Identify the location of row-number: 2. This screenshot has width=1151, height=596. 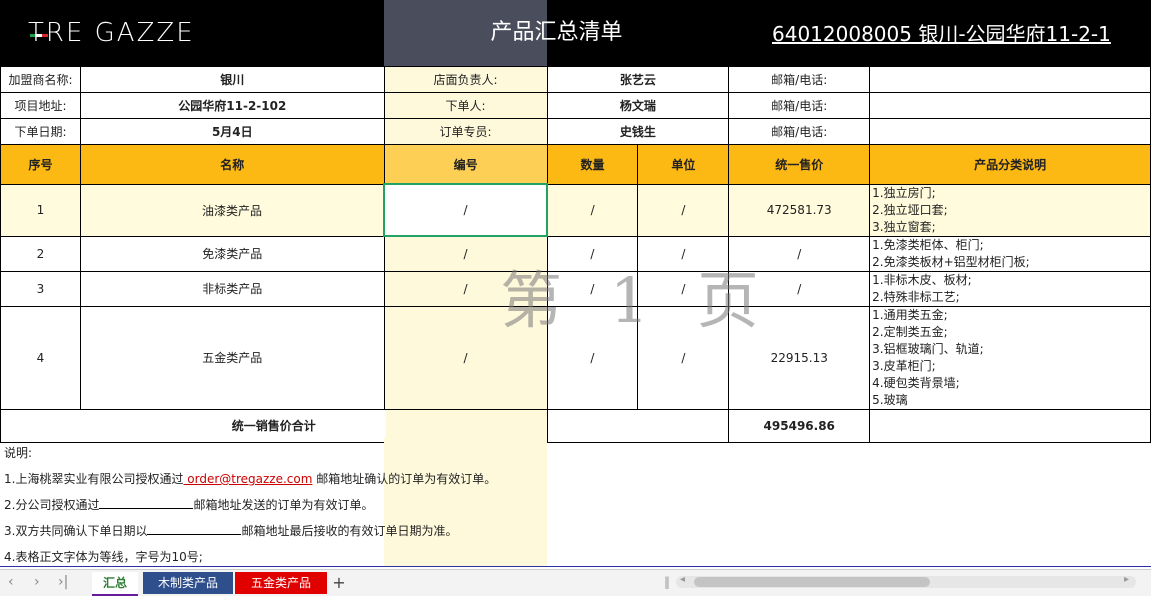
(40, 253).